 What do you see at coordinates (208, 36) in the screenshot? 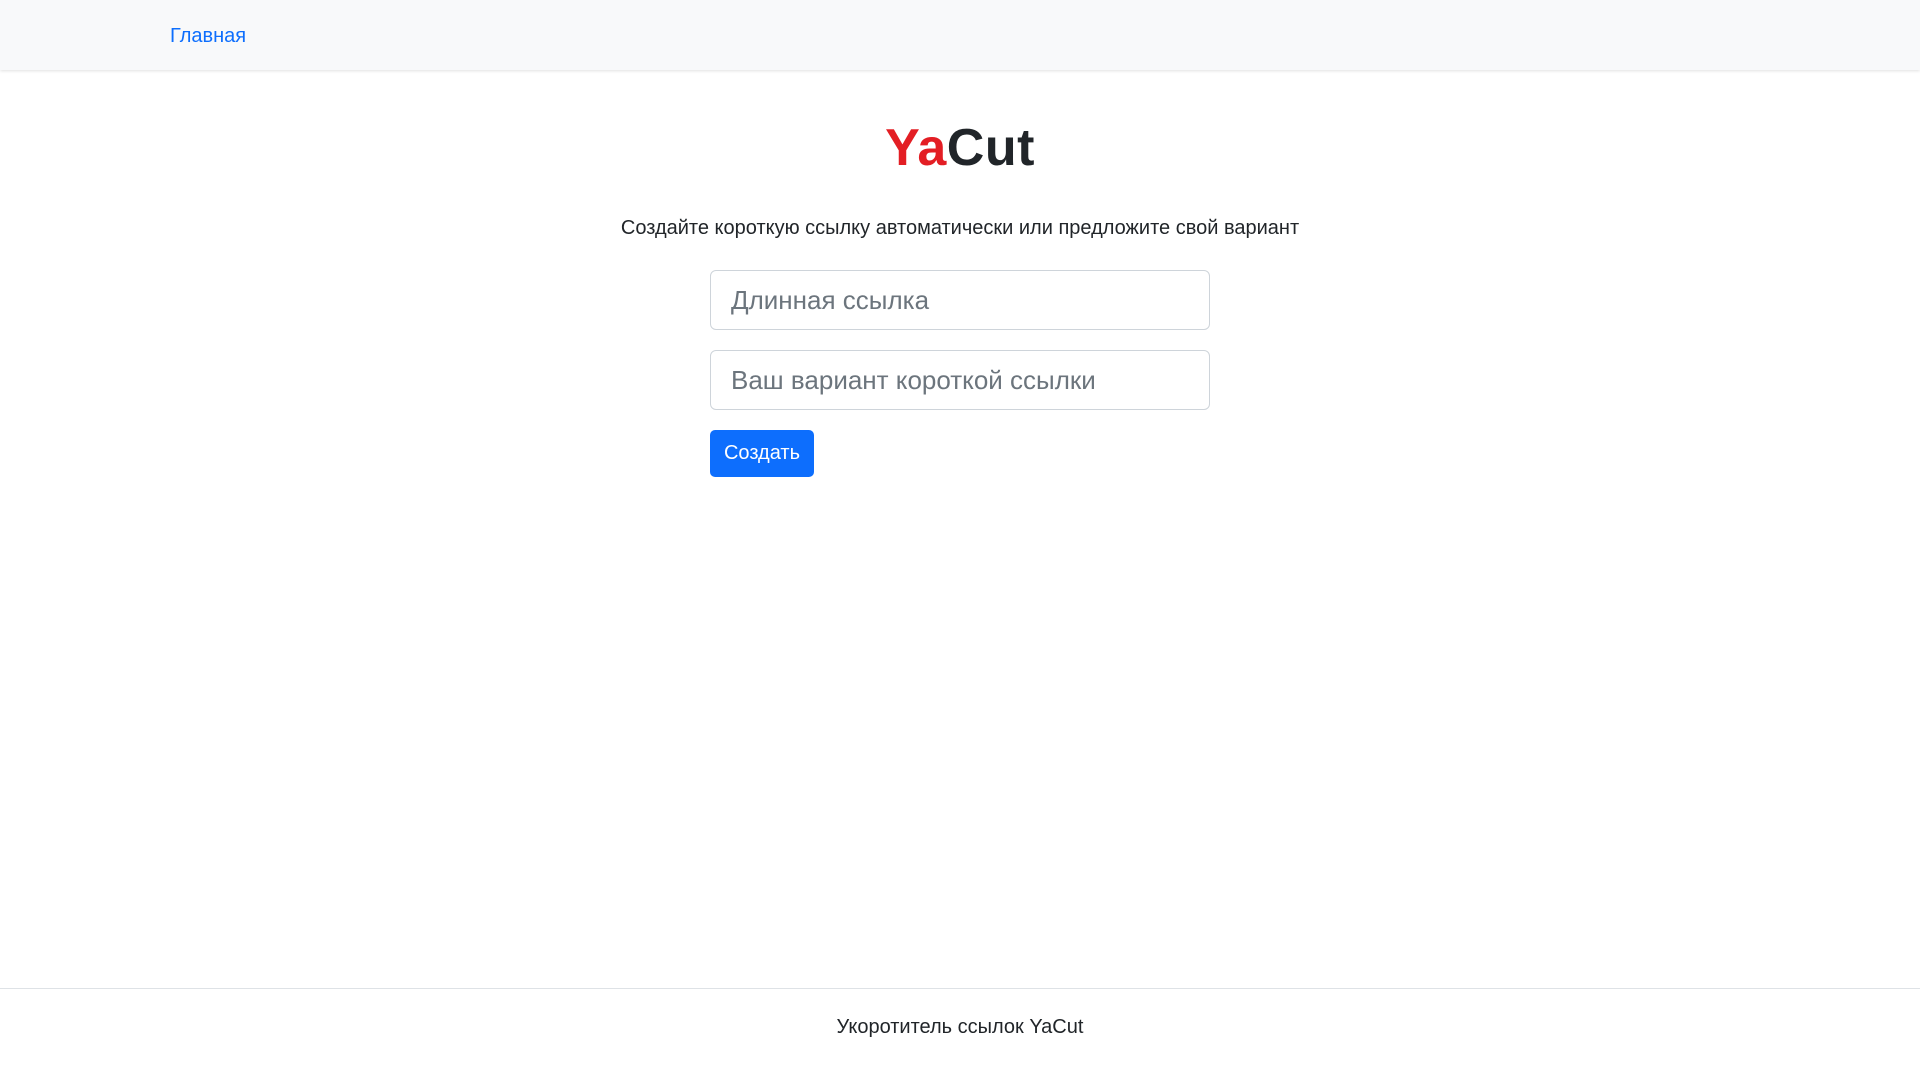
I see `nav-home-link: Главная` at bounding box center [208, 36].